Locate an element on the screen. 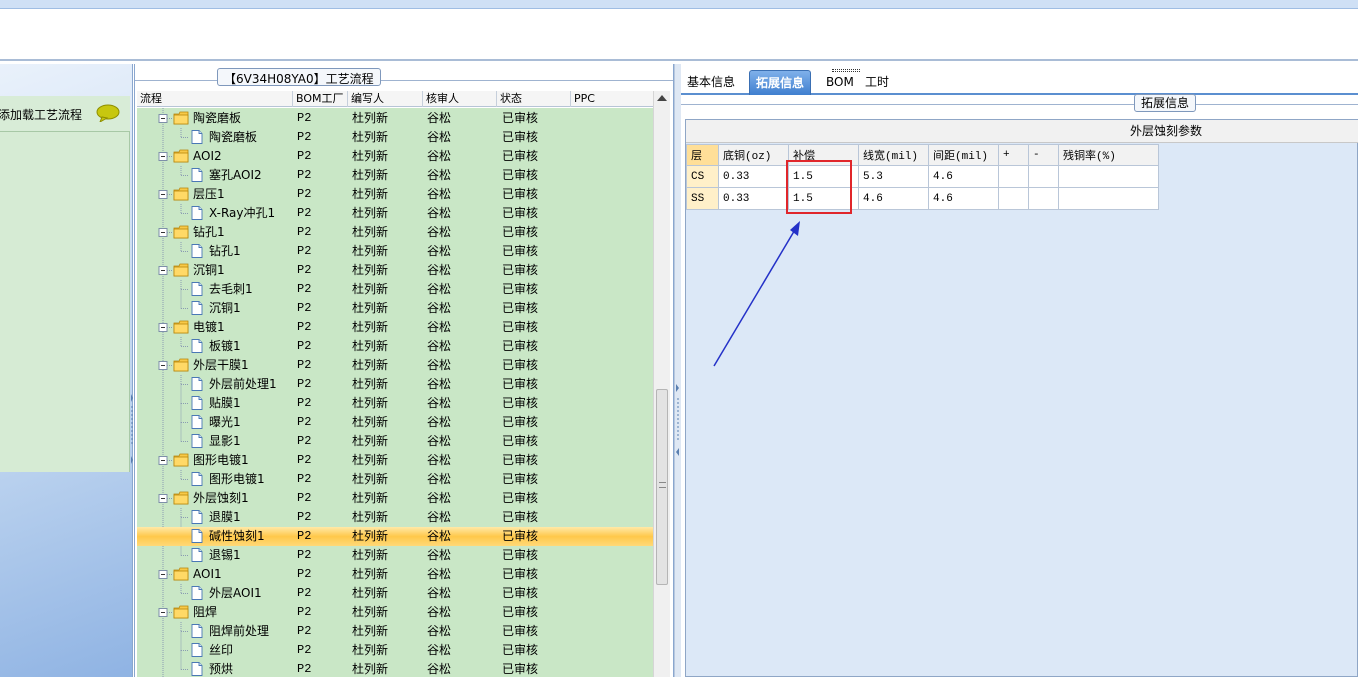  column-header-base-copper: 底铜(oz) is located at coordinates (753, 155).